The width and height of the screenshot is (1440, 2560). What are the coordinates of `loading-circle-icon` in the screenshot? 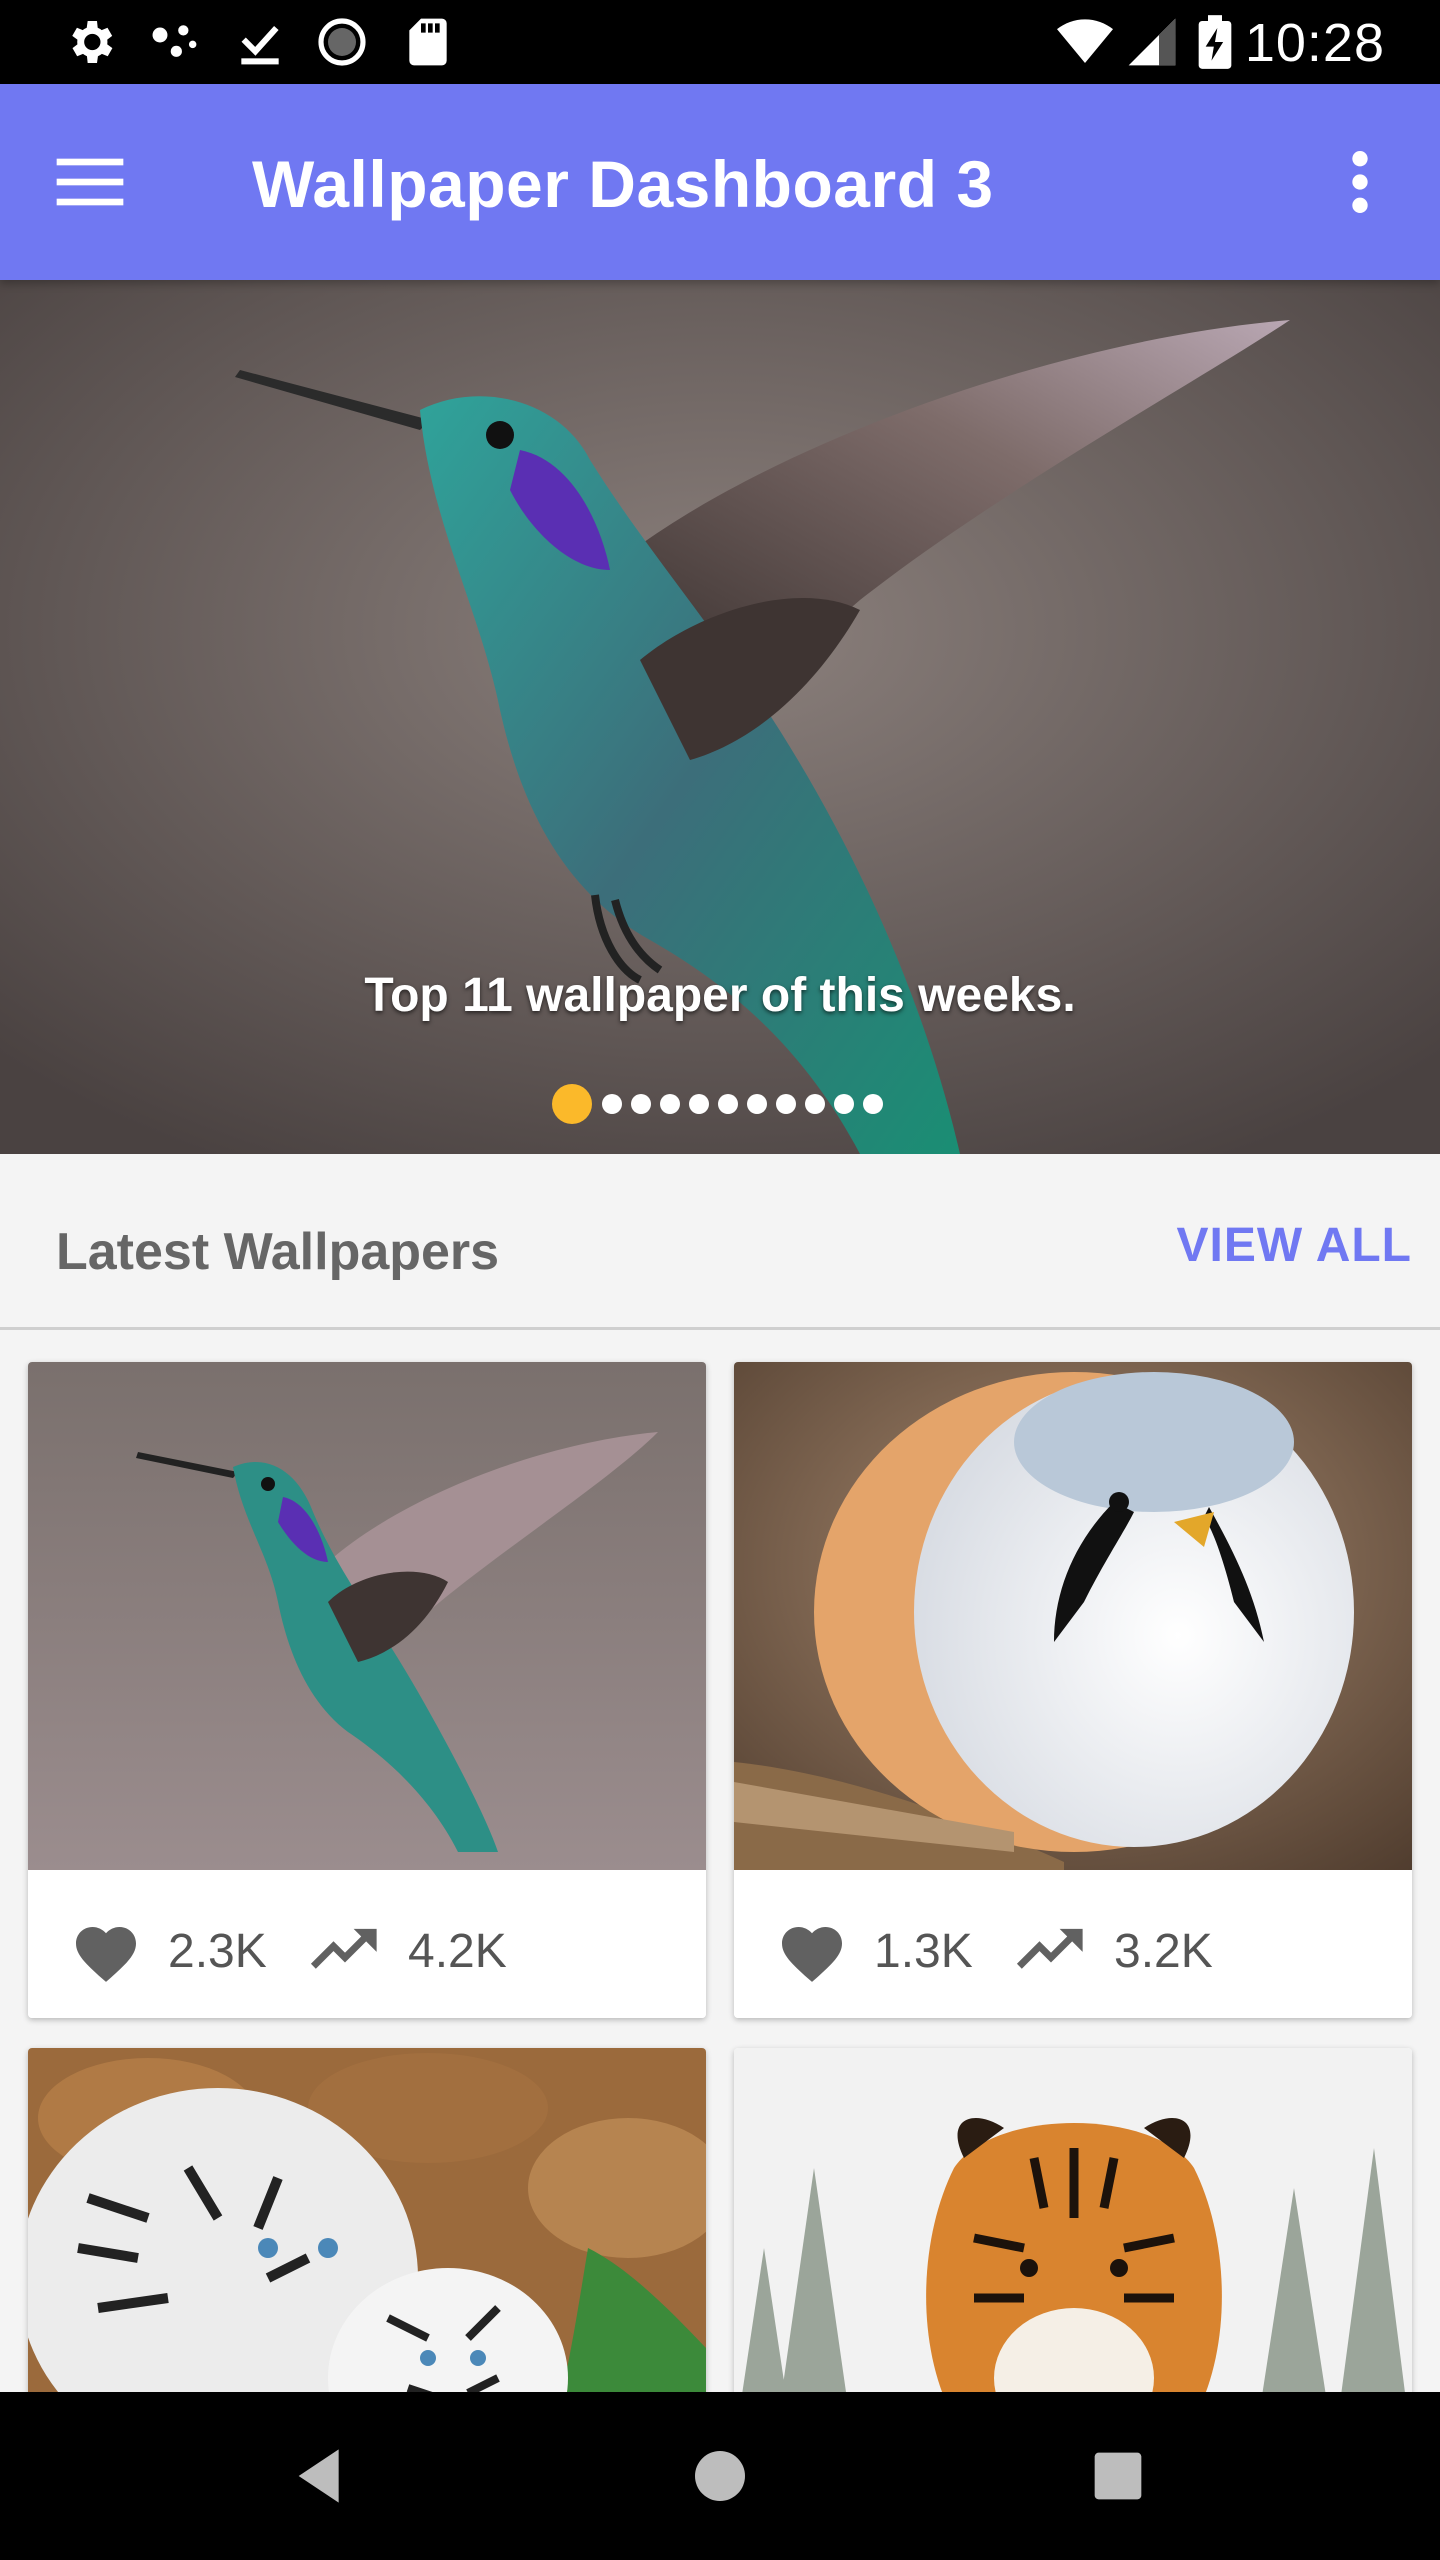 It's located at (342, 42).